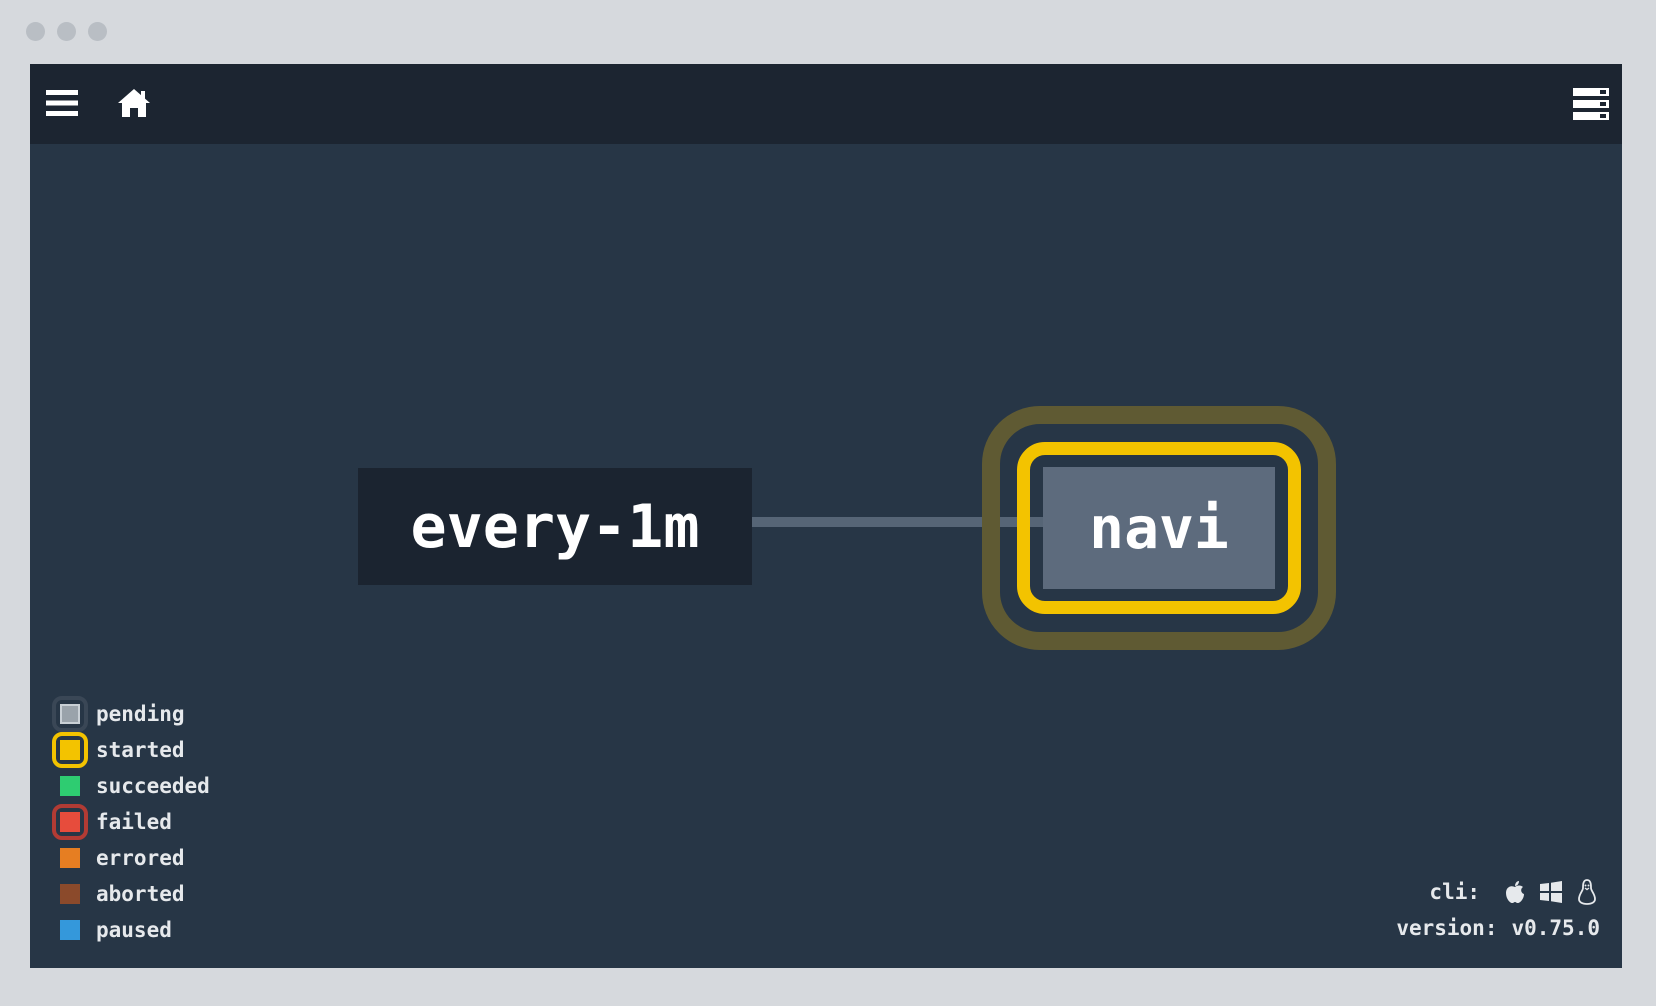 The width and height of the screenshot is (1656, 1006). Describe the element at coordinates (1159, 528) in the screenshot. I see `job-node-navi: navi` at that location.